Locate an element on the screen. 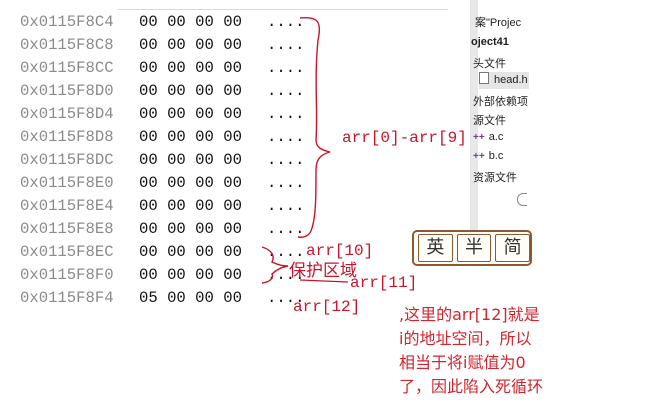 The image size is (652, 403). memory-address: 0x0115F8CC is located at coordinates (67, 68).